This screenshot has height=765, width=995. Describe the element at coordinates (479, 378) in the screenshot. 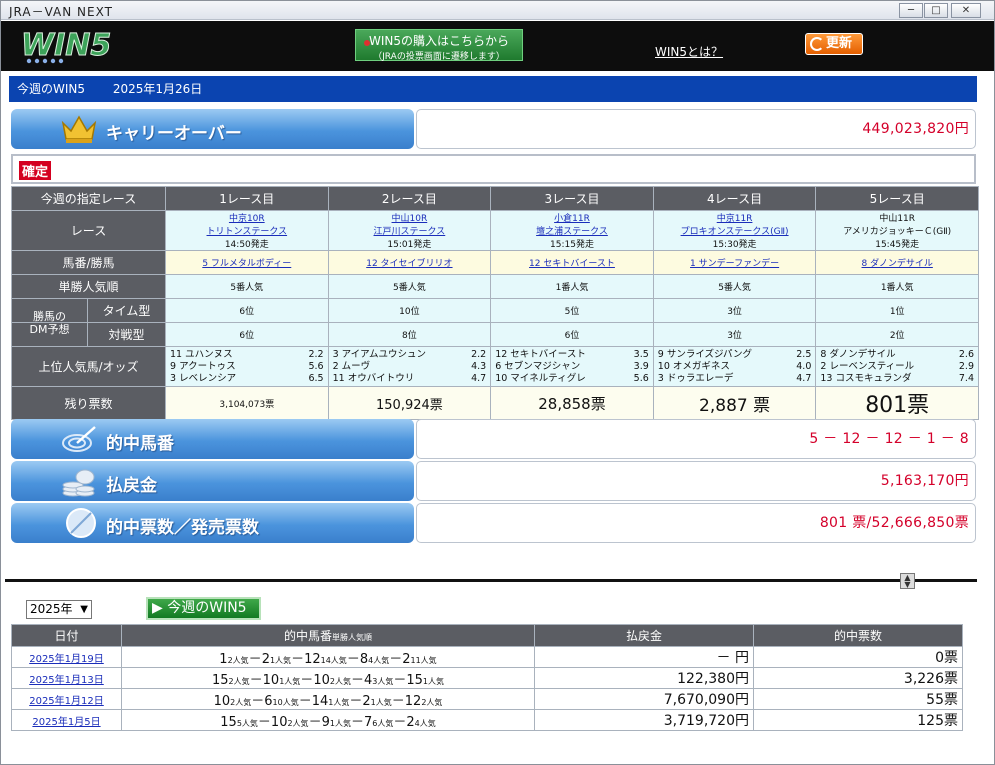

I see `odds-value: 4.7` at that location.